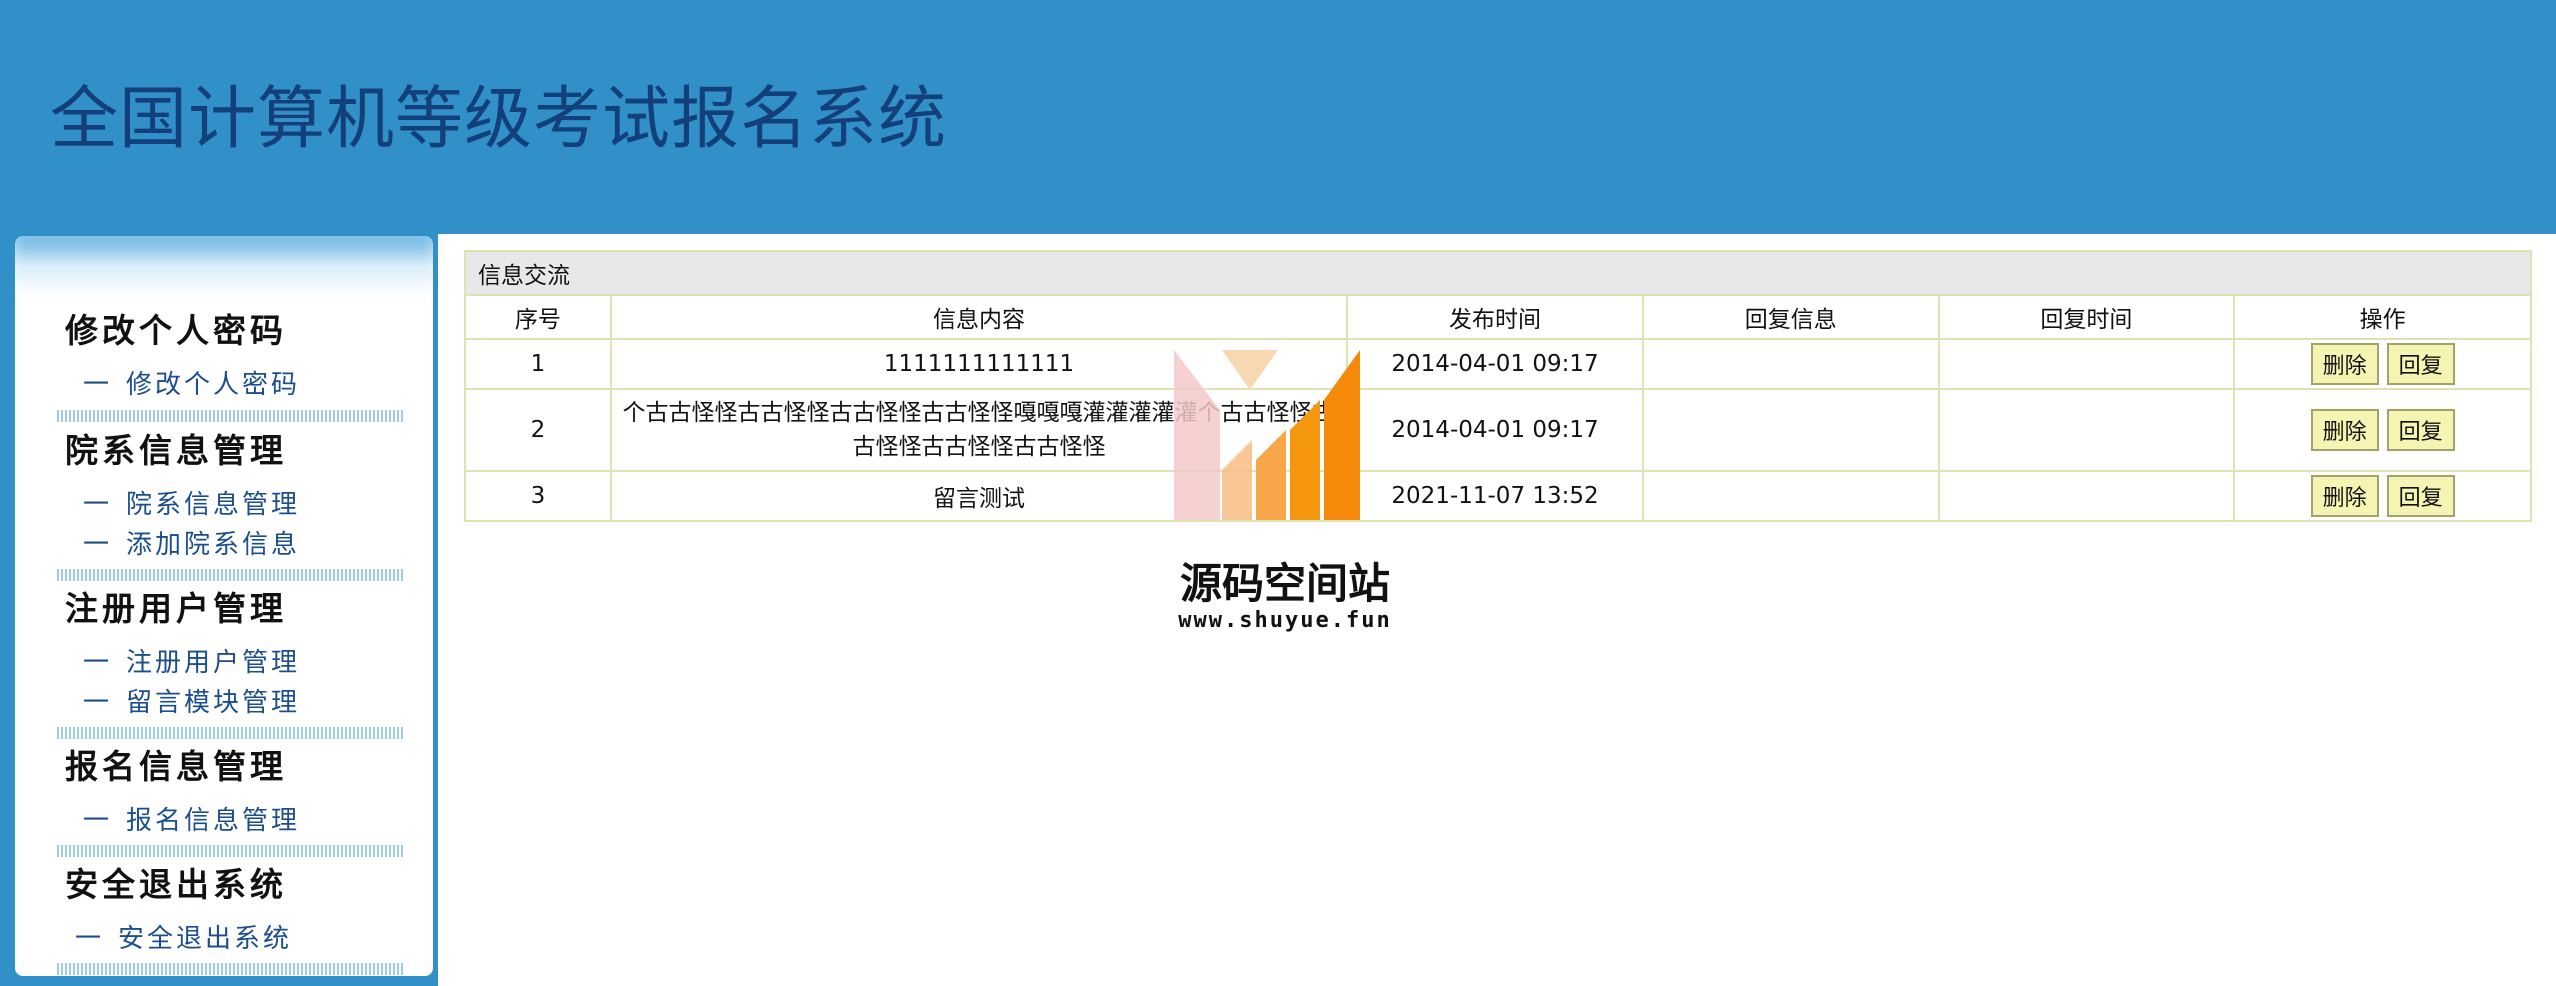 This screenshot has width=2556, height=986. What do you see at coordinates (1498, 496) in the screenshot?
I see `table-row: 3 留言测试 2021-11-07 13:52 删除 回复` at bounding box center [1498, 496].